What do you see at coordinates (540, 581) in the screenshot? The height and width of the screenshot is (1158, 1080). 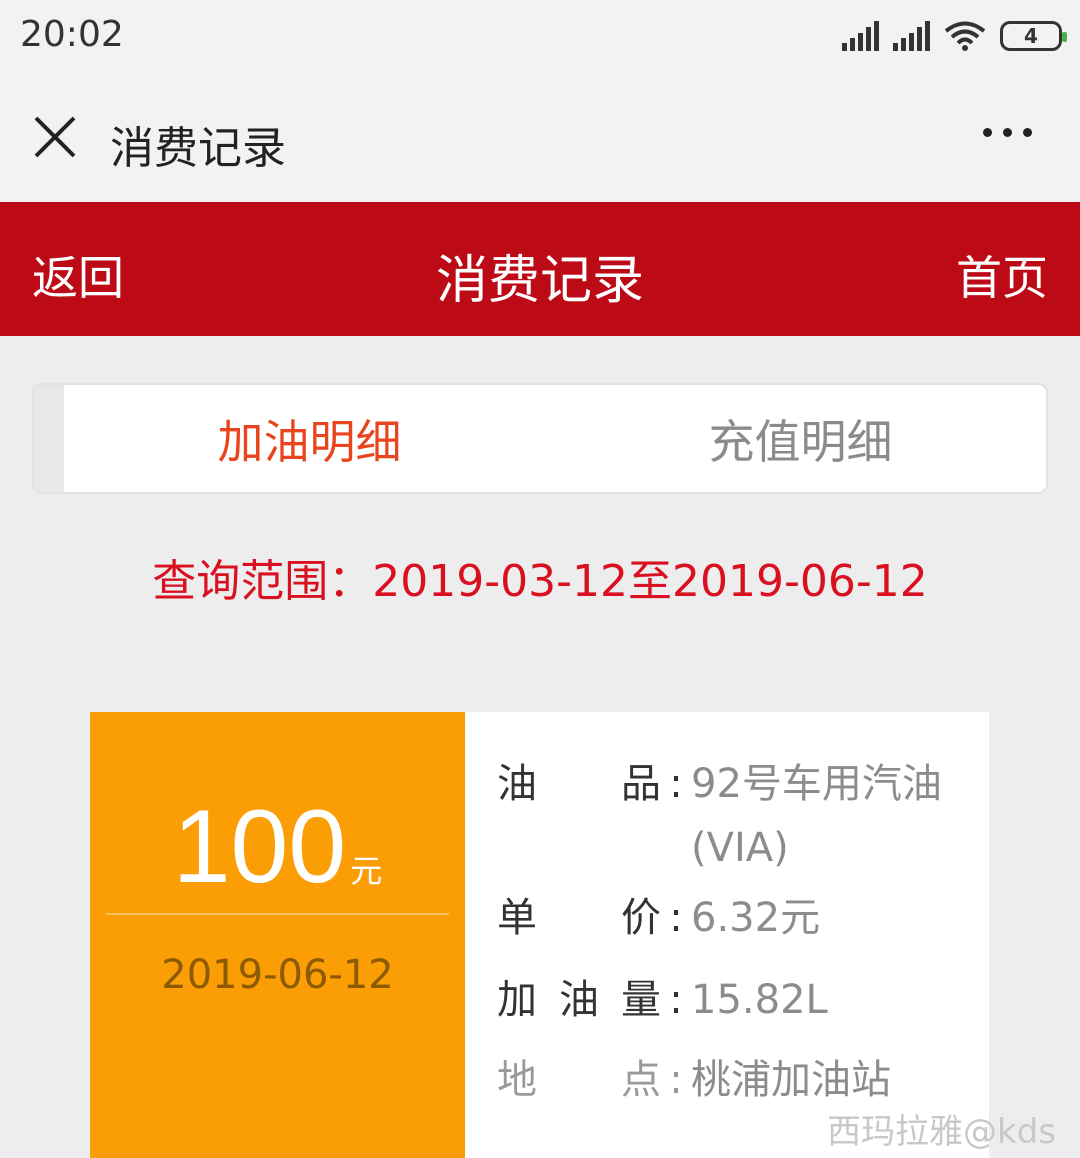 I see `query-range: 查询范围：2019-03-12至2019-06-12` at bounding box center [540, 581].